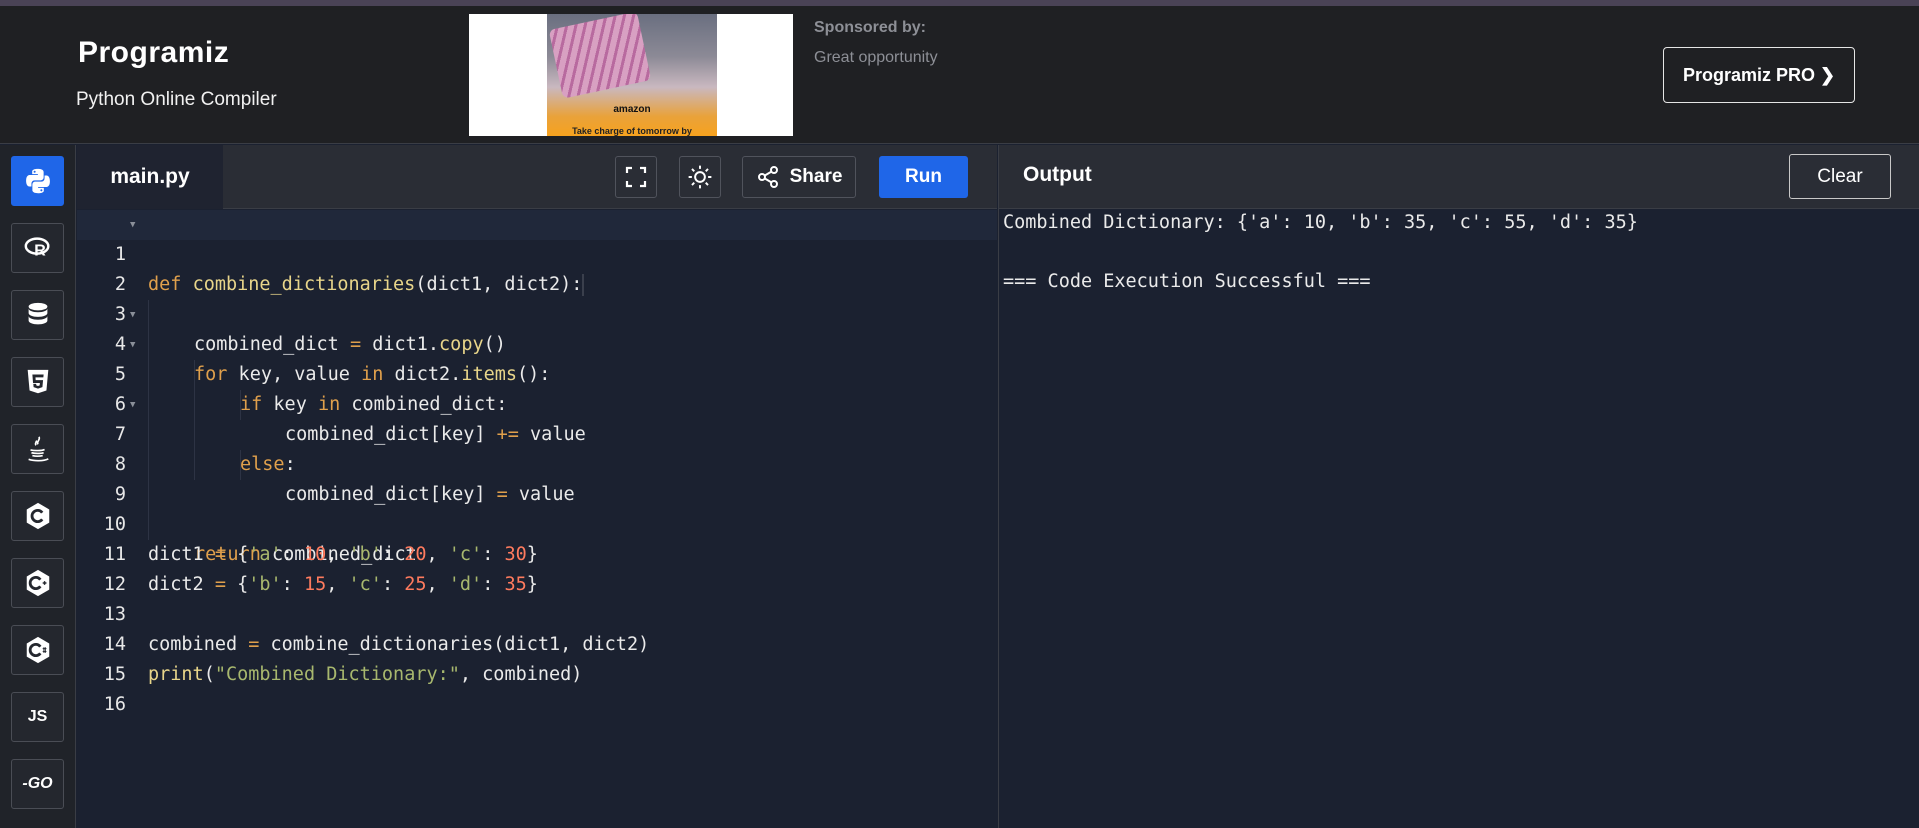  Describe the element at coordinates (537, 357) in the screenshot. I see `code-line: 4 ▼ if key in combined_dict:` at that location.